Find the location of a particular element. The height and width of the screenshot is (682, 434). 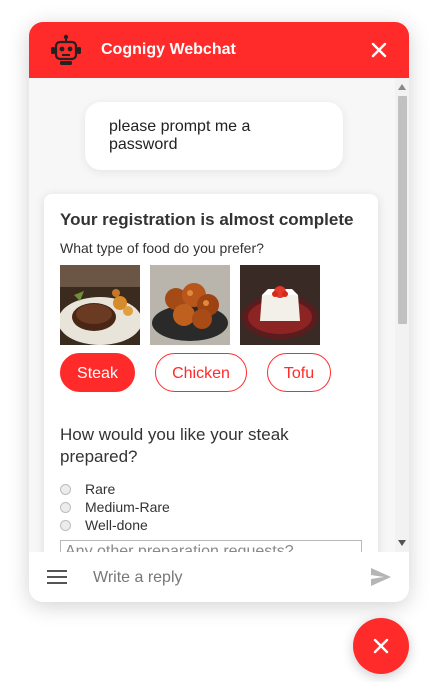

webchat-toggle-button is located at coordinates (381, 646).